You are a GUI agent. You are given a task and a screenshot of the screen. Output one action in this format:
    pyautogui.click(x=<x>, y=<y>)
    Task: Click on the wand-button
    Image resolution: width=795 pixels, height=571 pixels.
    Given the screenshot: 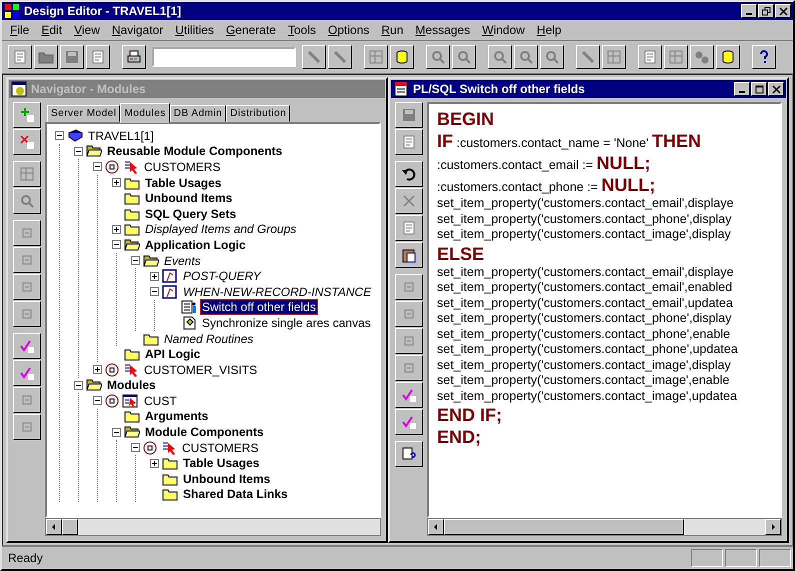 What is the action you would take?
    pyautogui.click(x=314, y=57)
    